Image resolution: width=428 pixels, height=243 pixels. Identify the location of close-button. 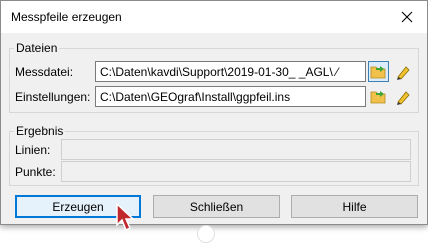
(407, 17).